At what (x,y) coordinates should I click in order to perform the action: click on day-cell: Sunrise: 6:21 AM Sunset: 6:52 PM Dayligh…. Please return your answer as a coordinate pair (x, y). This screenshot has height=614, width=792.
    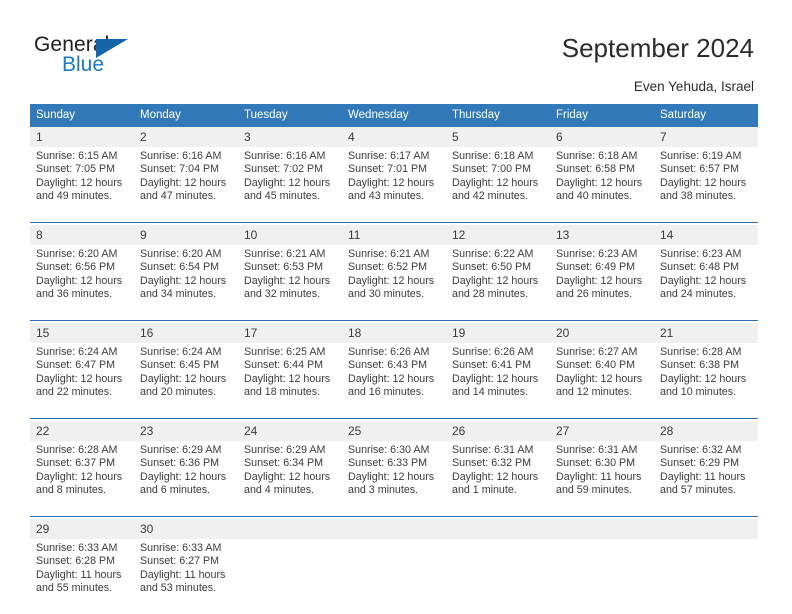
    Looking at the image, I should click on (394, 283).